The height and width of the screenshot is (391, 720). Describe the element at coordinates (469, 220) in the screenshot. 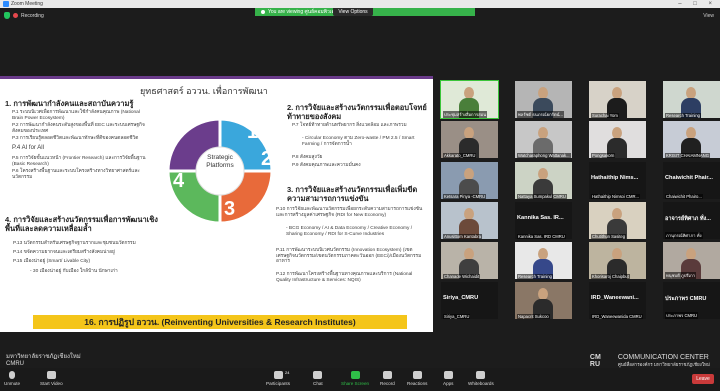

I see `participant-tile: Anusittorn Kantabra` at that location.